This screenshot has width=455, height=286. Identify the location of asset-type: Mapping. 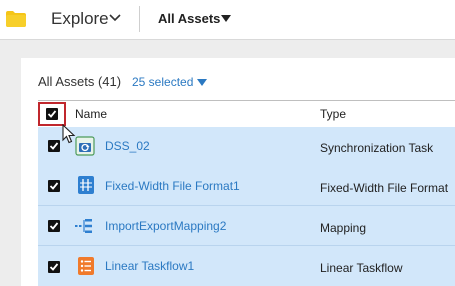
(343, 228).